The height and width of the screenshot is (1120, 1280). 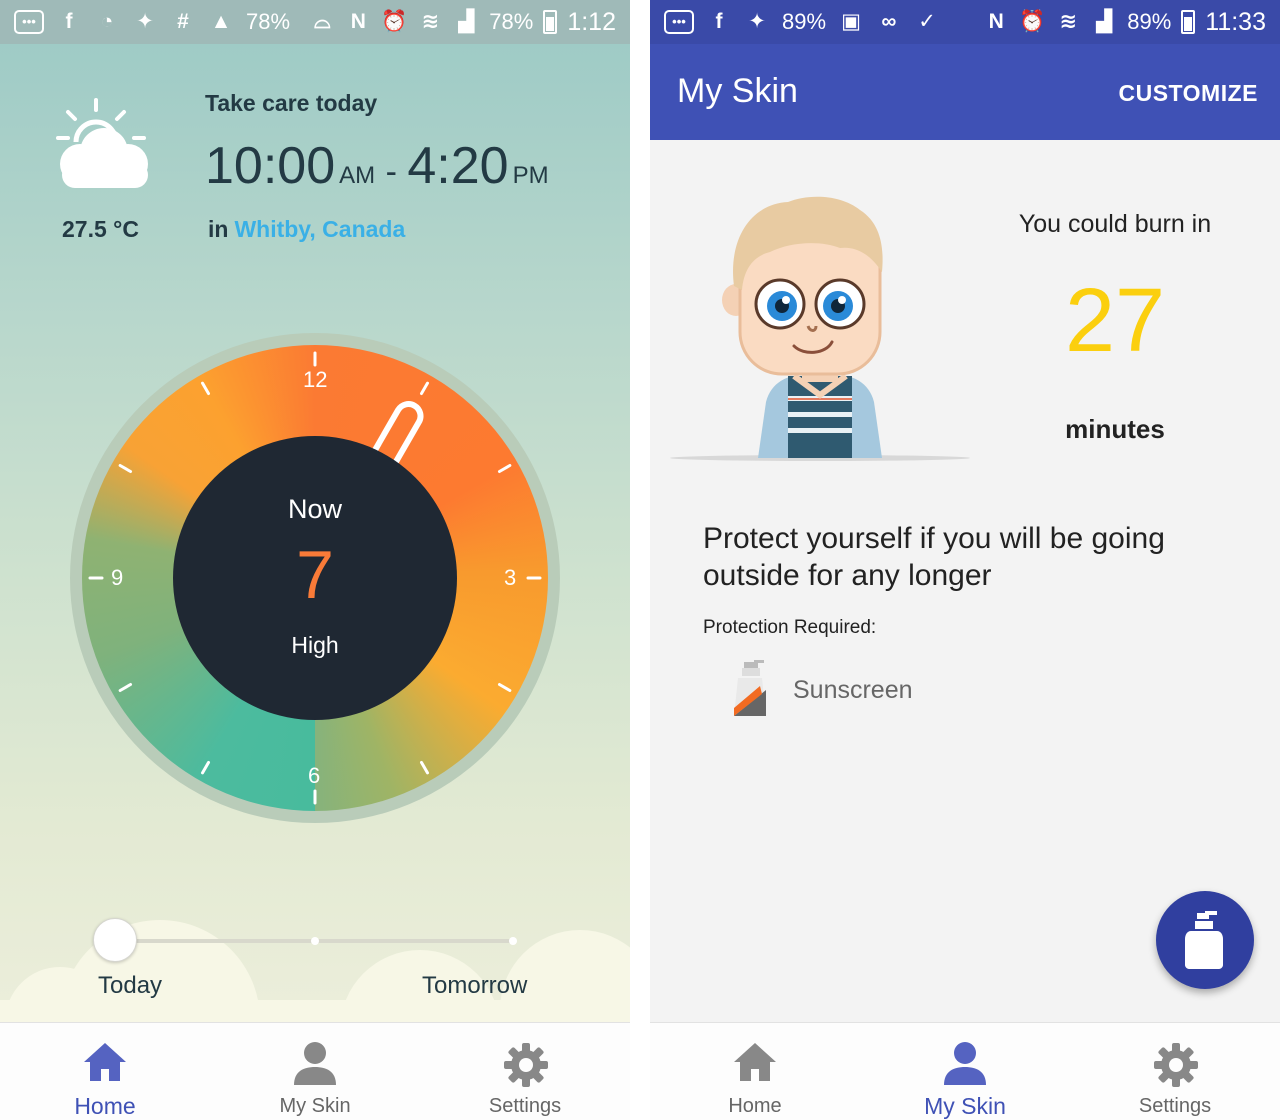 What do you see at coordinates (510, 577) in the screenshot?
I see `dial-hour-3: 3` at bounding box center [510, 577].